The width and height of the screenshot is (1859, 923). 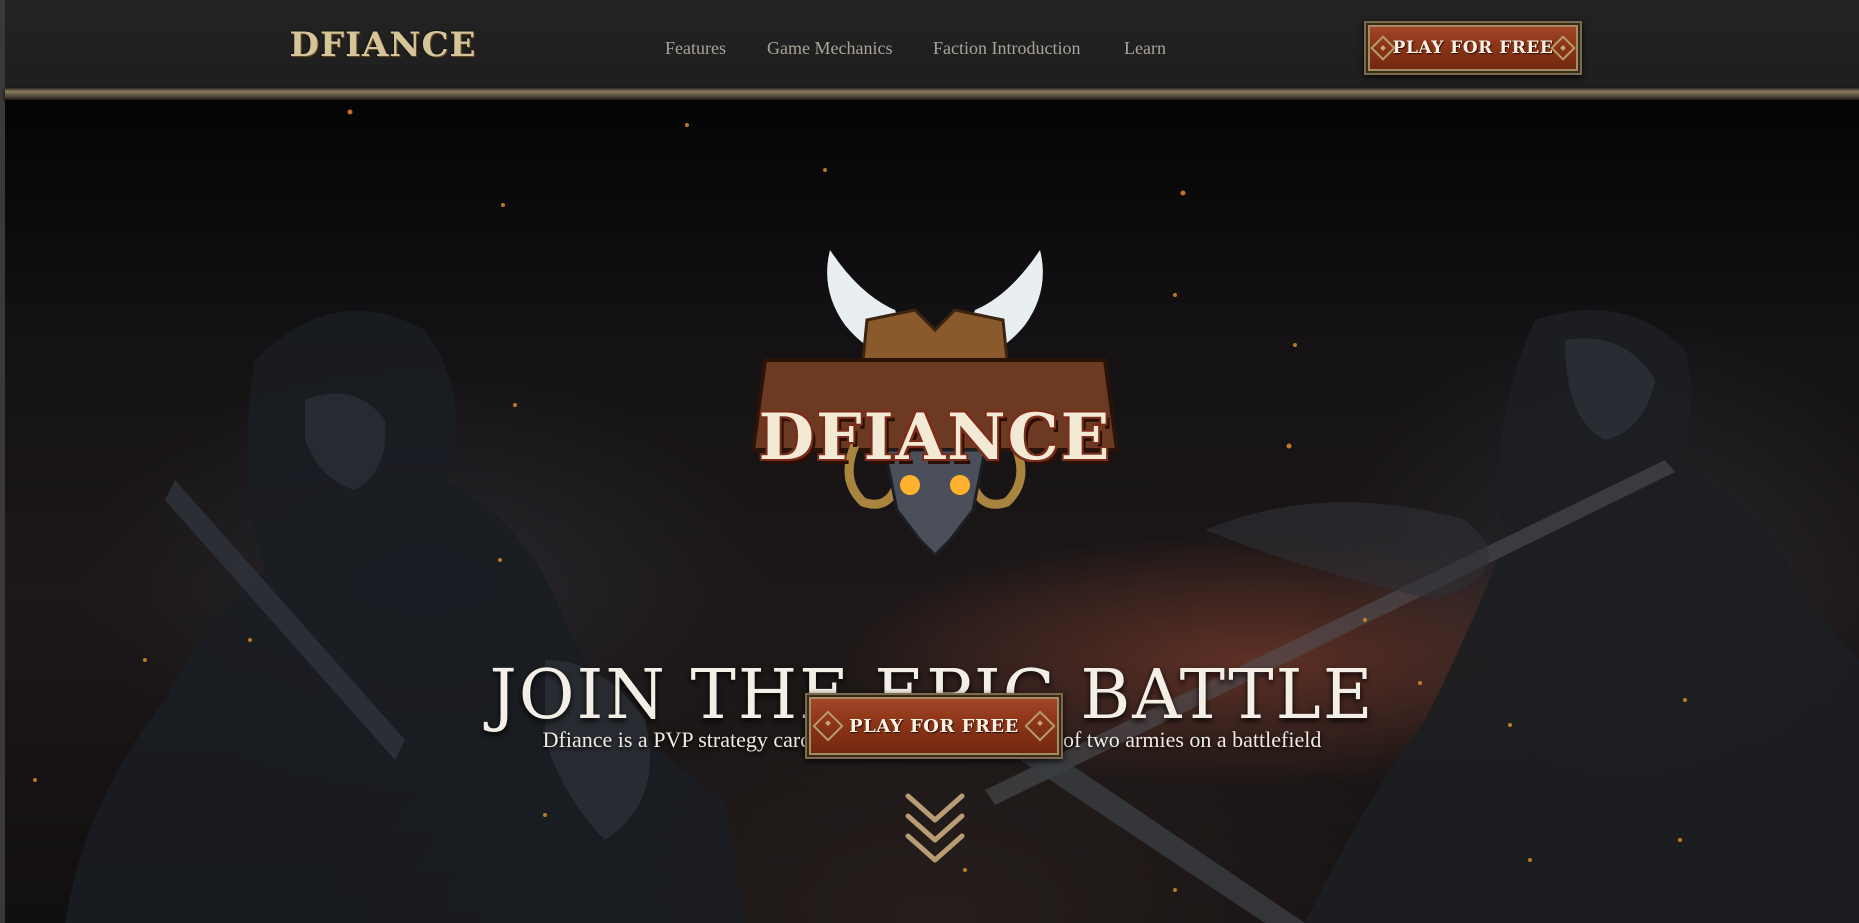 I want to click on hero-play-for-free-button: PLAY FOR FREE, so click(x=934, y=726).